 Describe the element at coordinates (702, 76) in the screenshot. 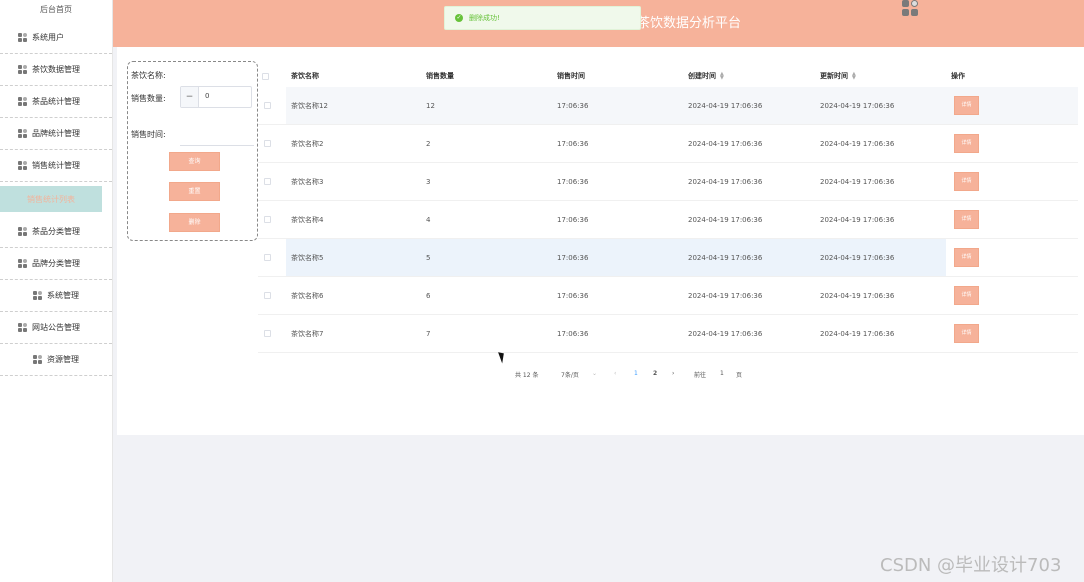

I see `column-header-label: 创建时间` at that location.